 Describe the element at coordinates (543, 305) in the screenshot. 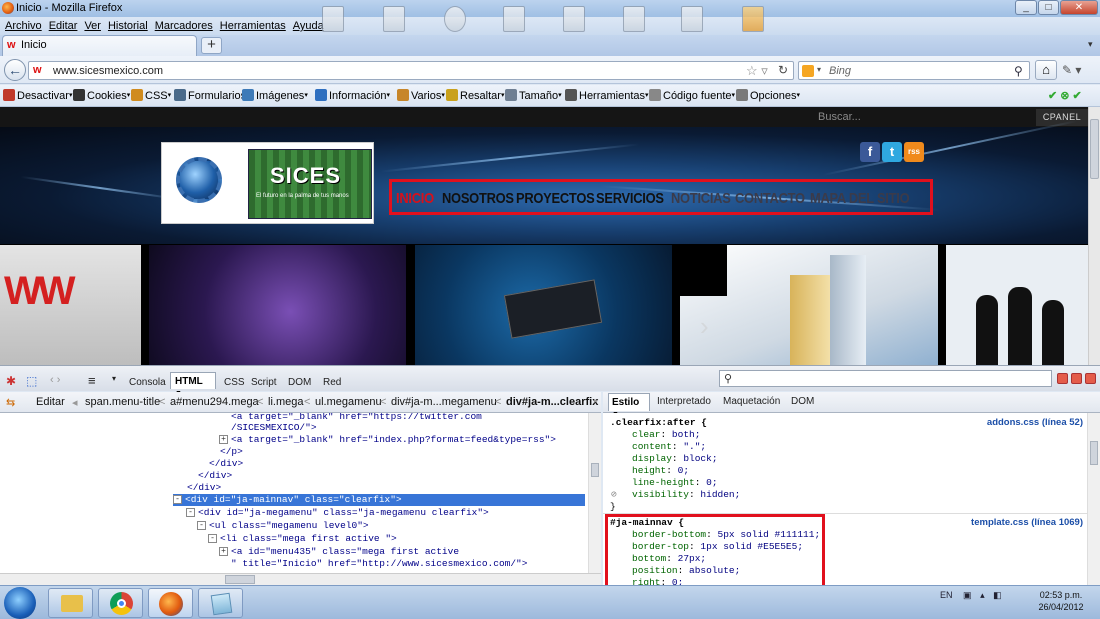

I see `slide-chip-image` at that location.